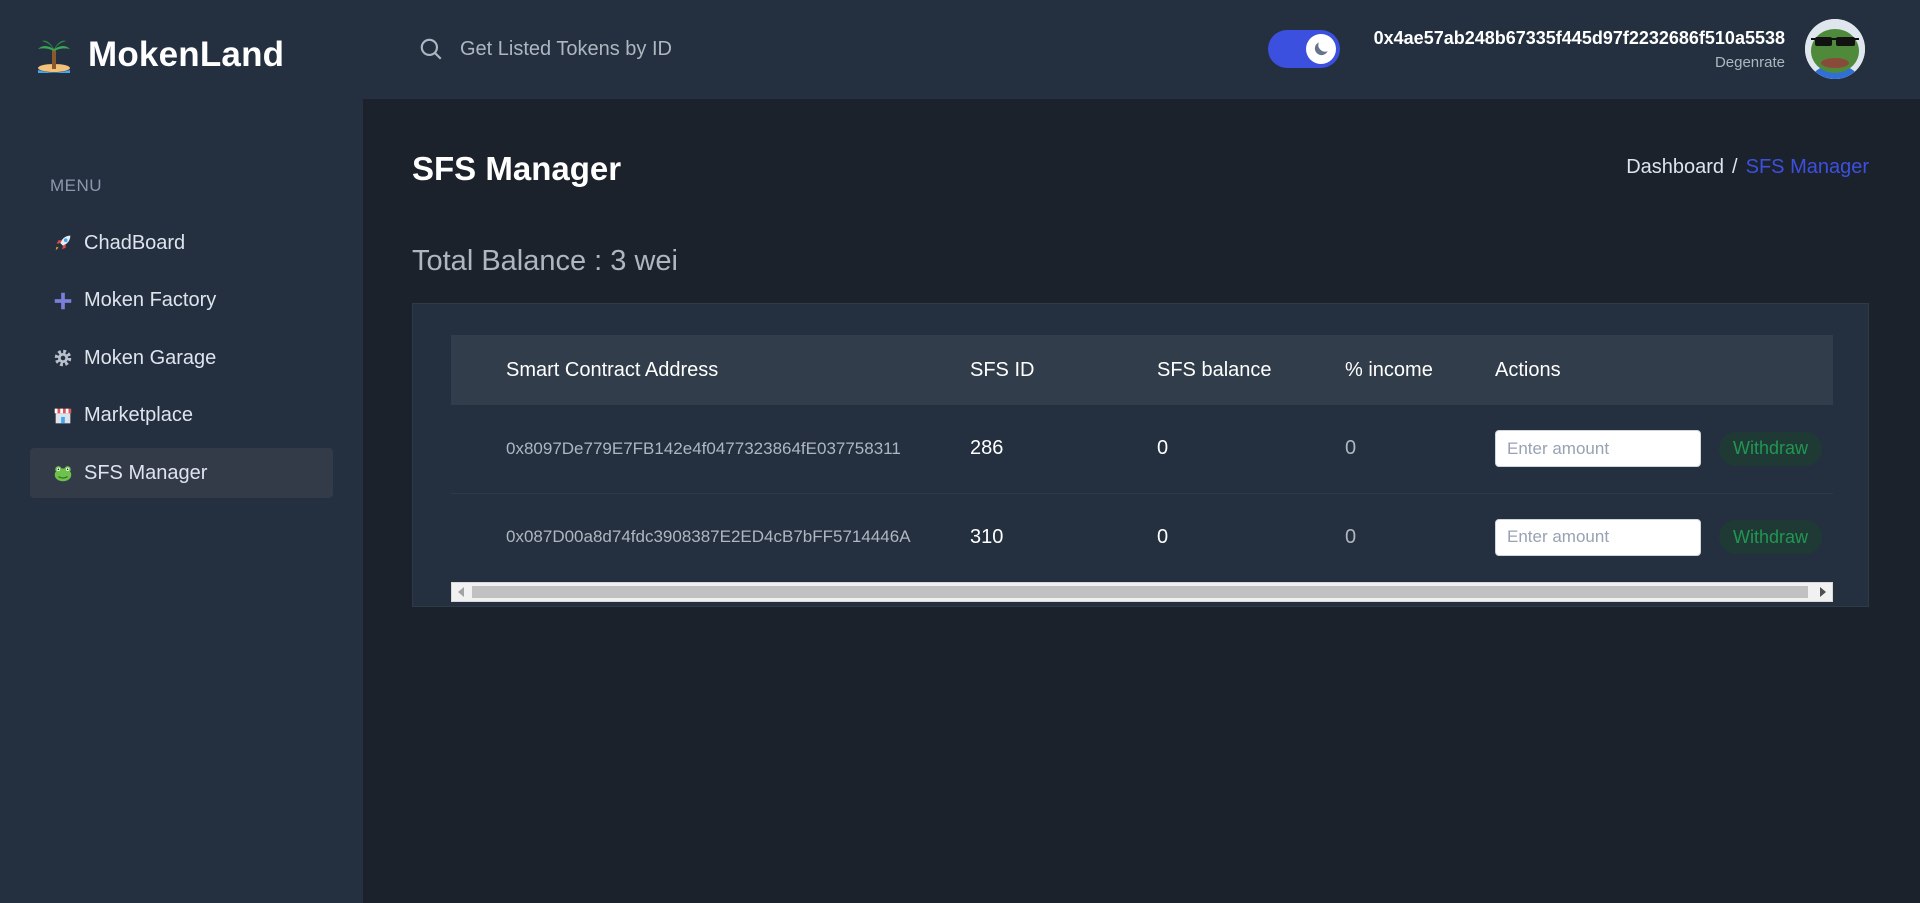 The height and width of the screenshot is (903, 1920). Describe the element at coordinates (987, 448) in the screenshot. I see `sfs-id: 286` at that location.